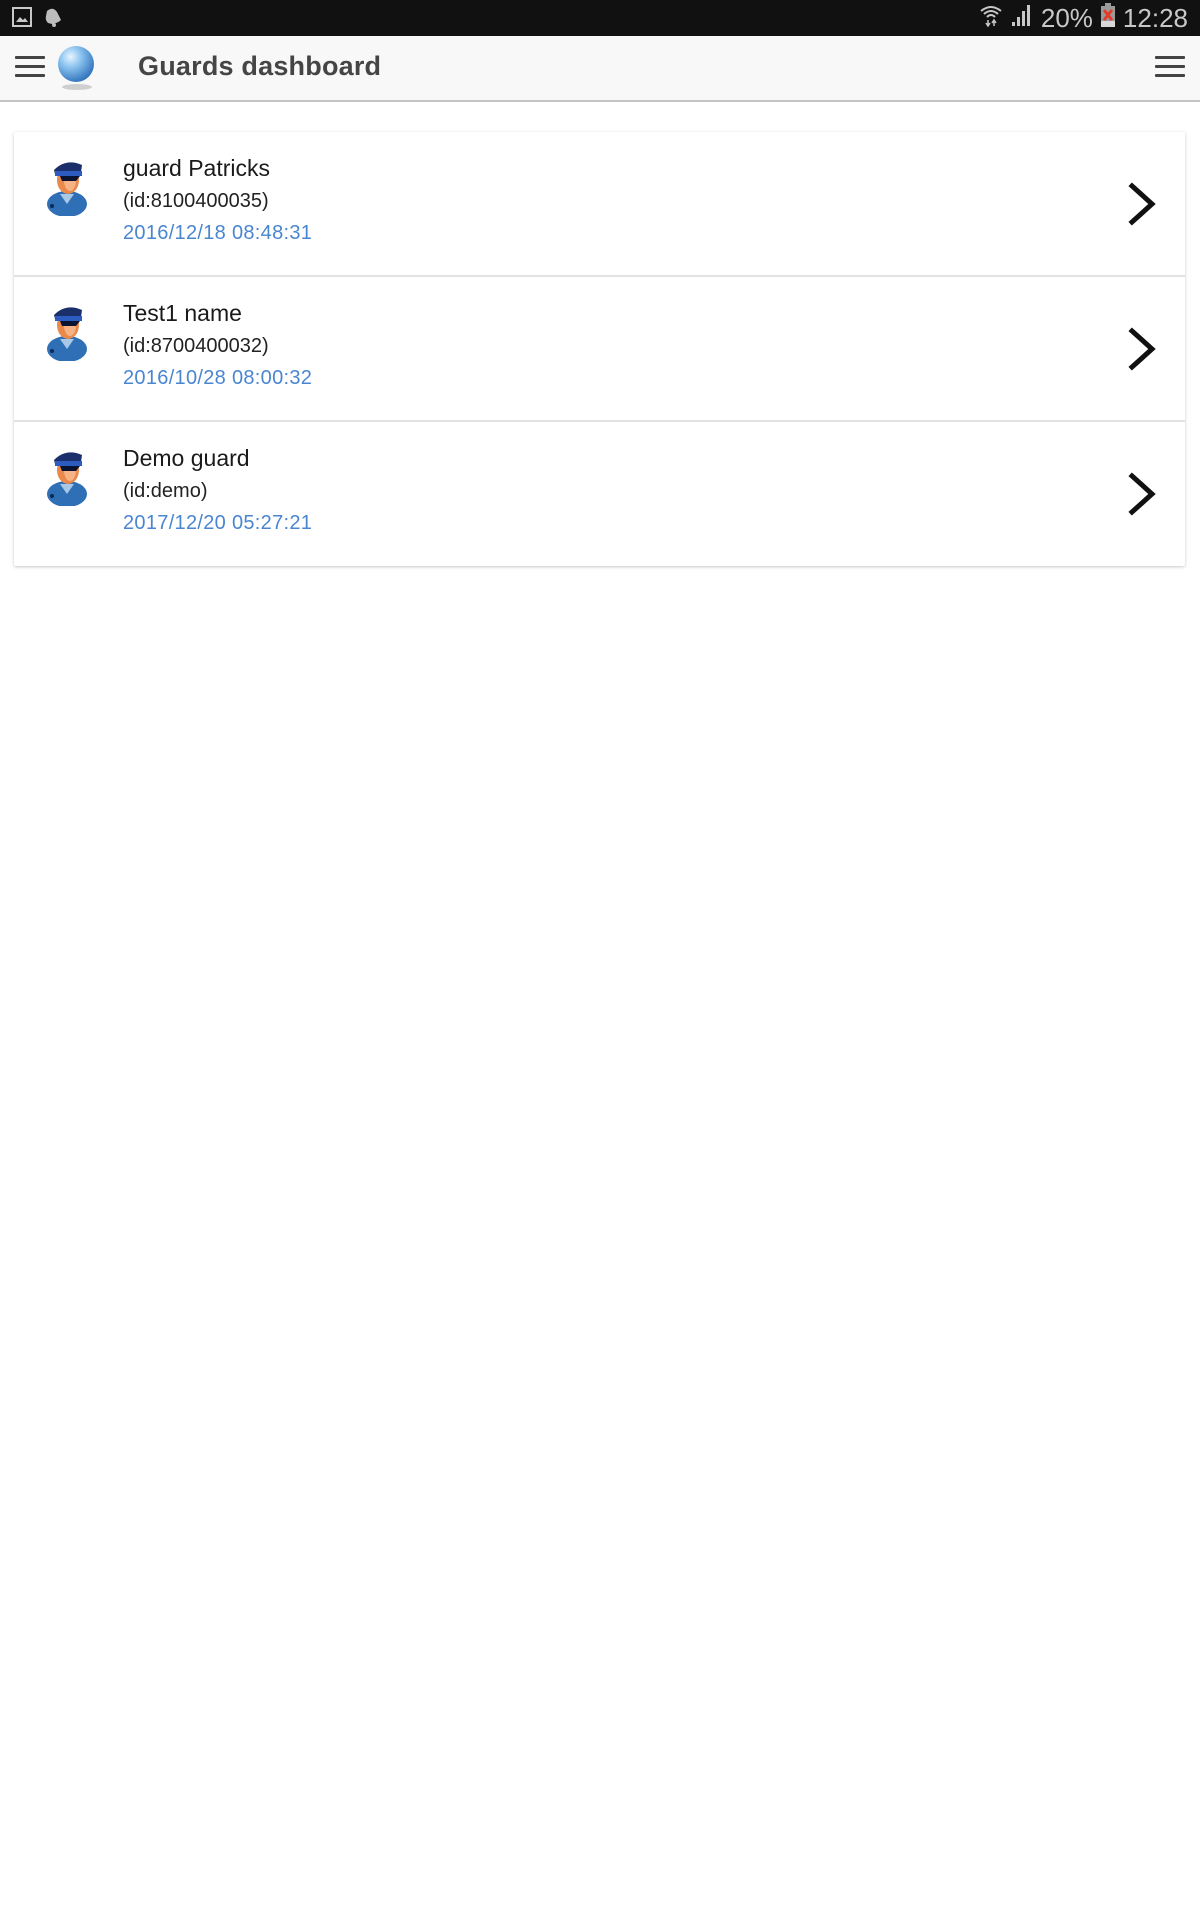 Image resolution: width=1200 pixels, height=1920 pixels. What do you see at coordinates (600, 69) in the screenshot?
I see `app-bar: Guards dashboard` at bounding box center [600, 69].